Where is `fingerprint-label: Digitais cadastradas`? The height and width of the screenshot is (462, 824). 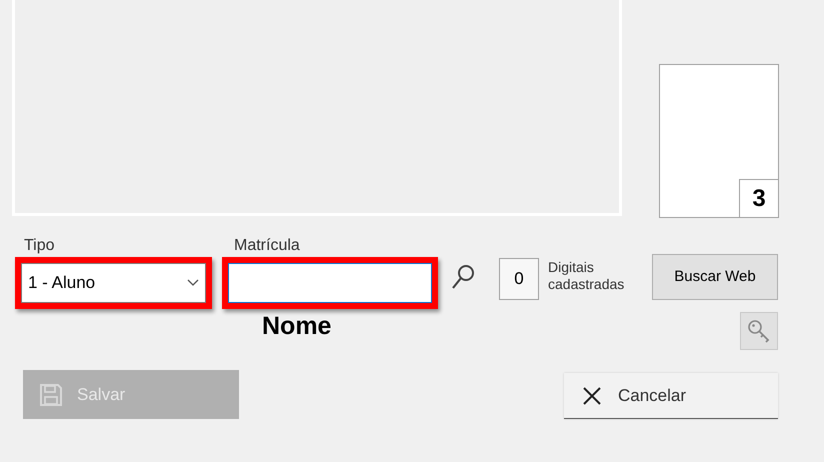 fingerprint-label: Digitais cadastradas is located at coordinates (587, 276).